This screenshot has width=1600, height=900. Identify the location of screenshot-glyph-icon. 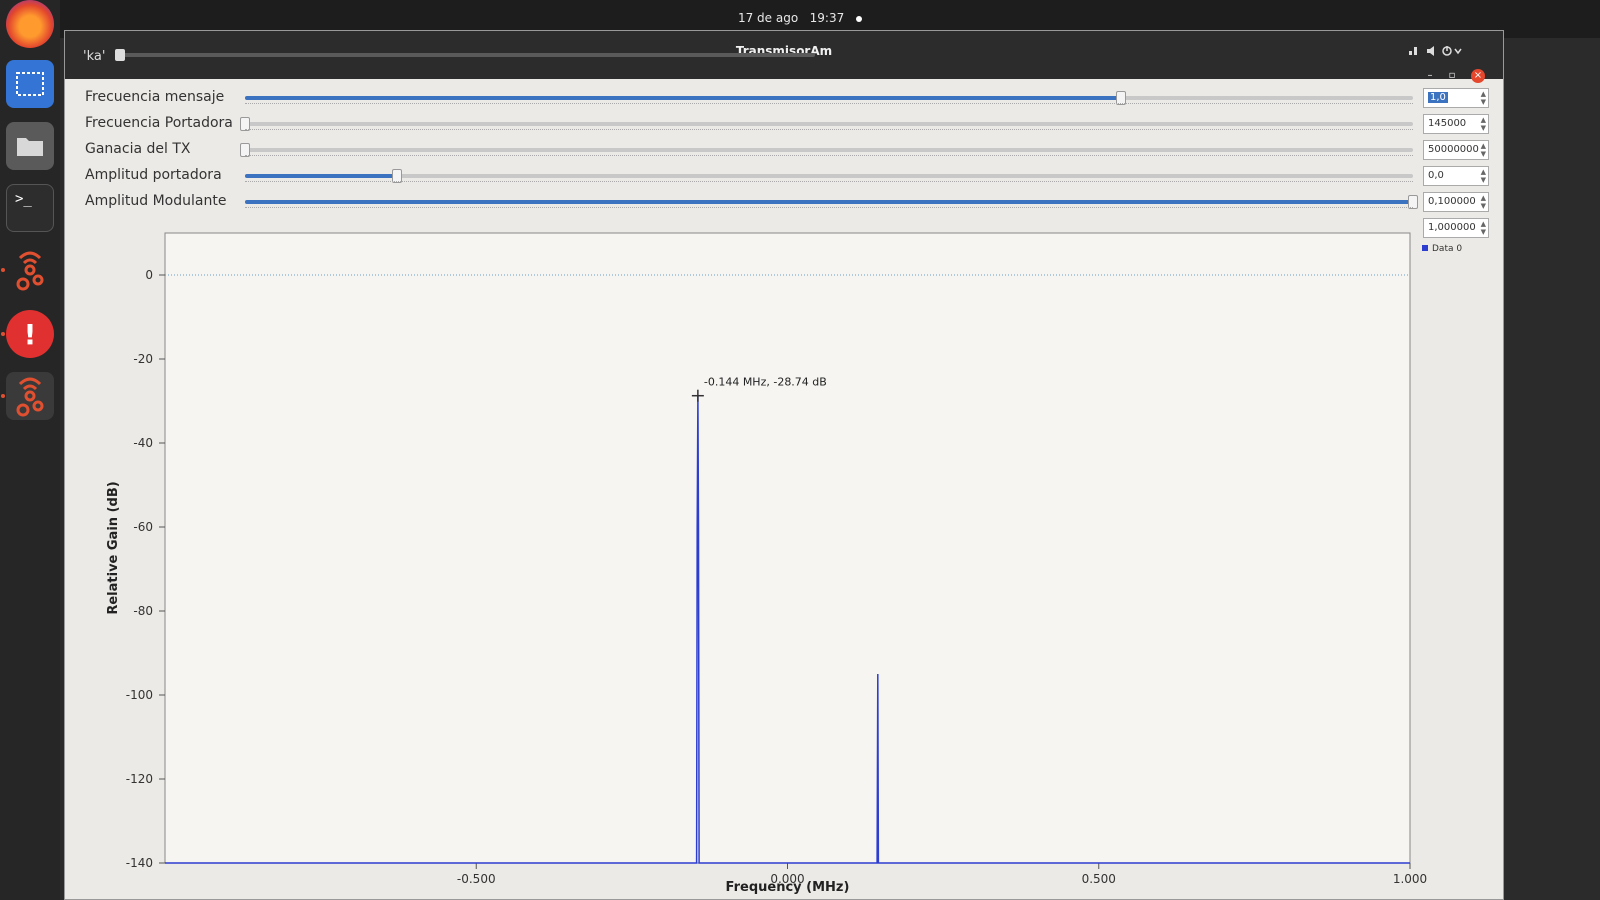
(30, 84).